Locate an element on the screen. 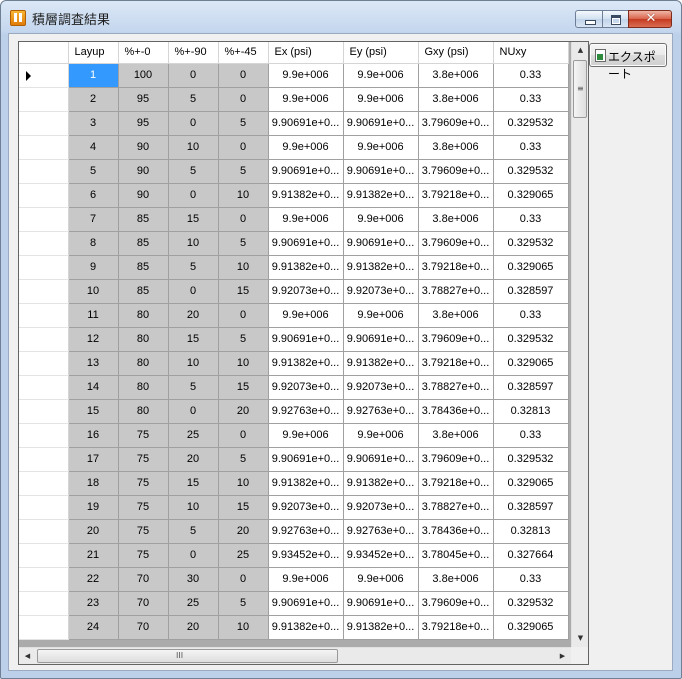  grid-cell: 12 is located at coordinates (93, 339).